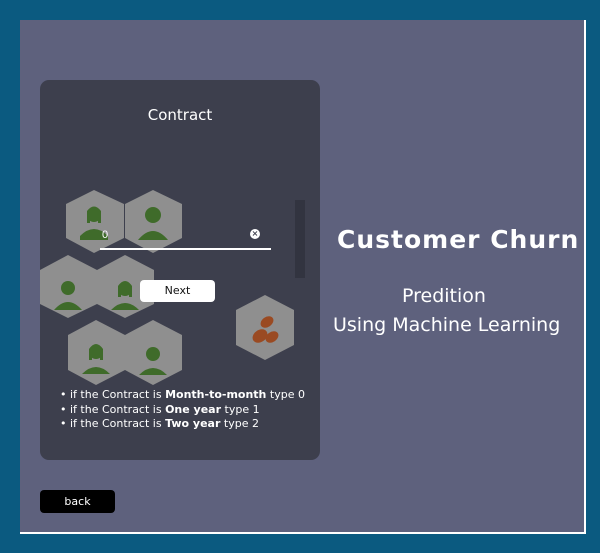  Describe the element at coordinates (447, 325) in the screenshot. I see `app-subtitle-line2: Using Machine Learning` at that location.